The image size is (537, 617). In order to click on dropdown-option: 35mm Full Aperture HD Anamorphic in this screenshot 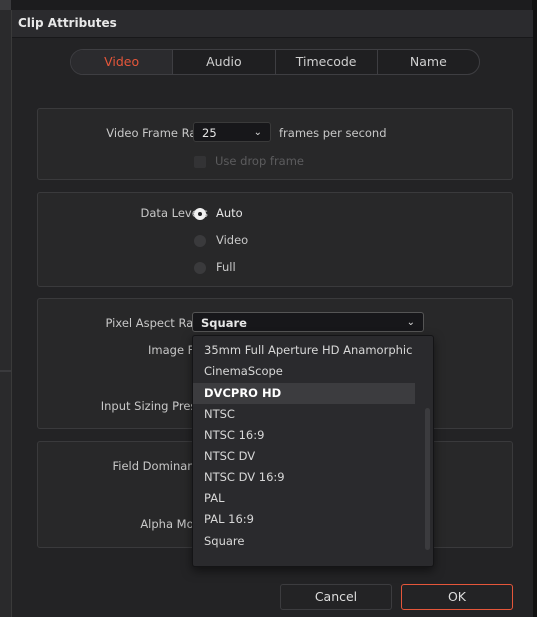, I will do `click(304, 350)`.